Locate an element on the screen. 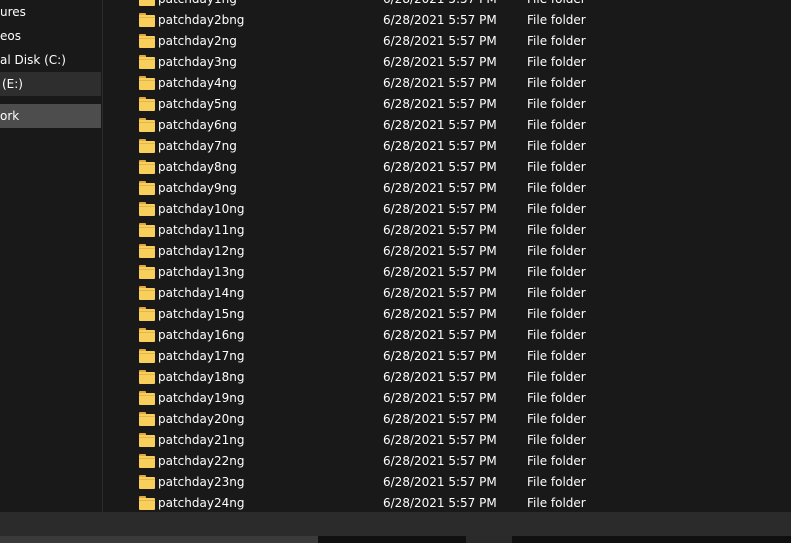 The width and height of the screenshot is (791, 543). file-name: patchday17ng is located at coordinates (201, 356).